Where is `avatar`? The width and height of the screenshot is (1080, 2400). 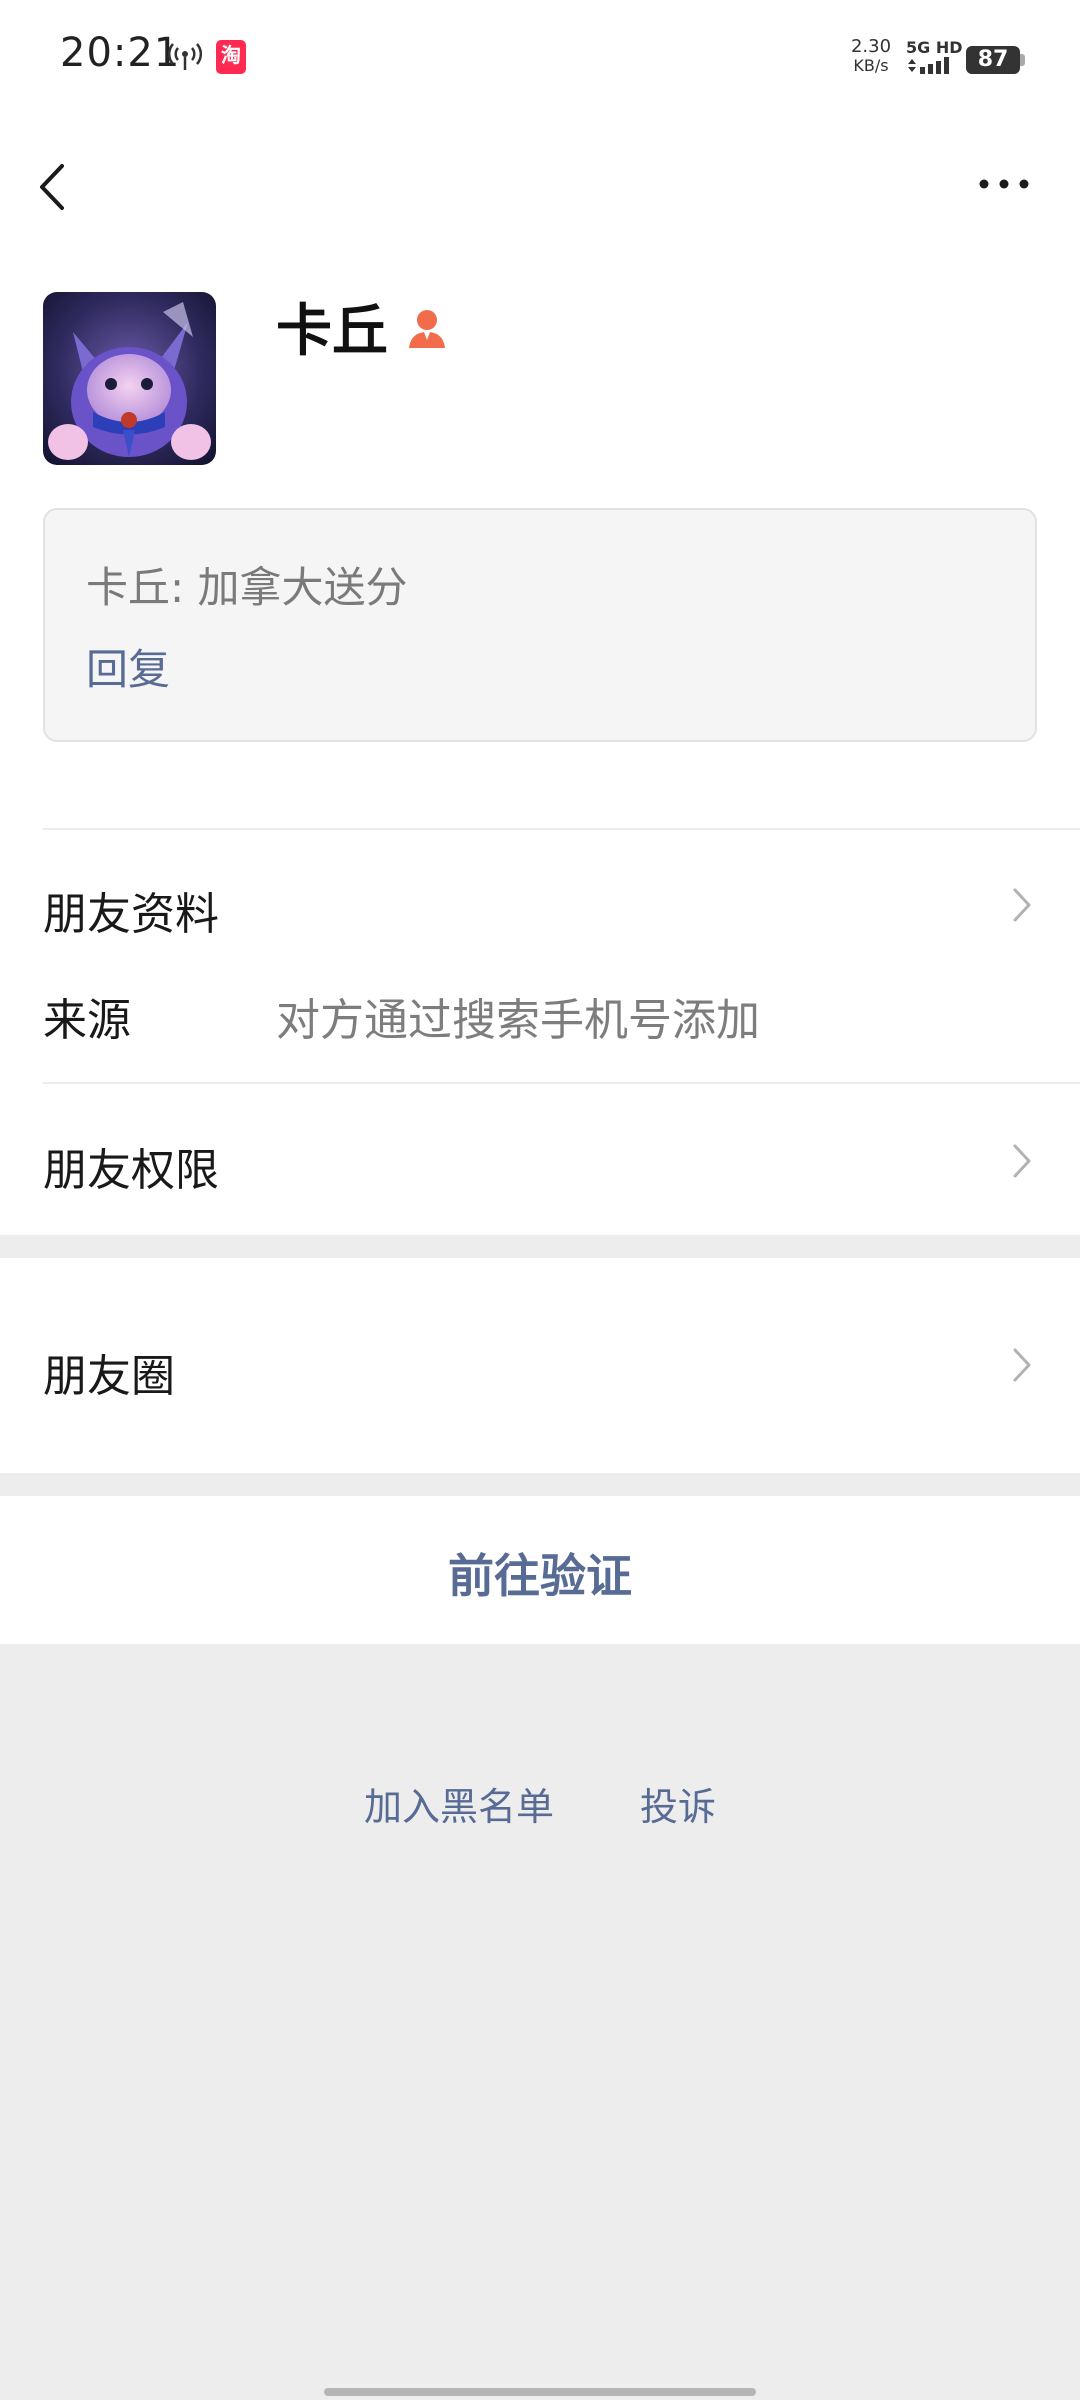
avatar is located at coordinates (129, 378).